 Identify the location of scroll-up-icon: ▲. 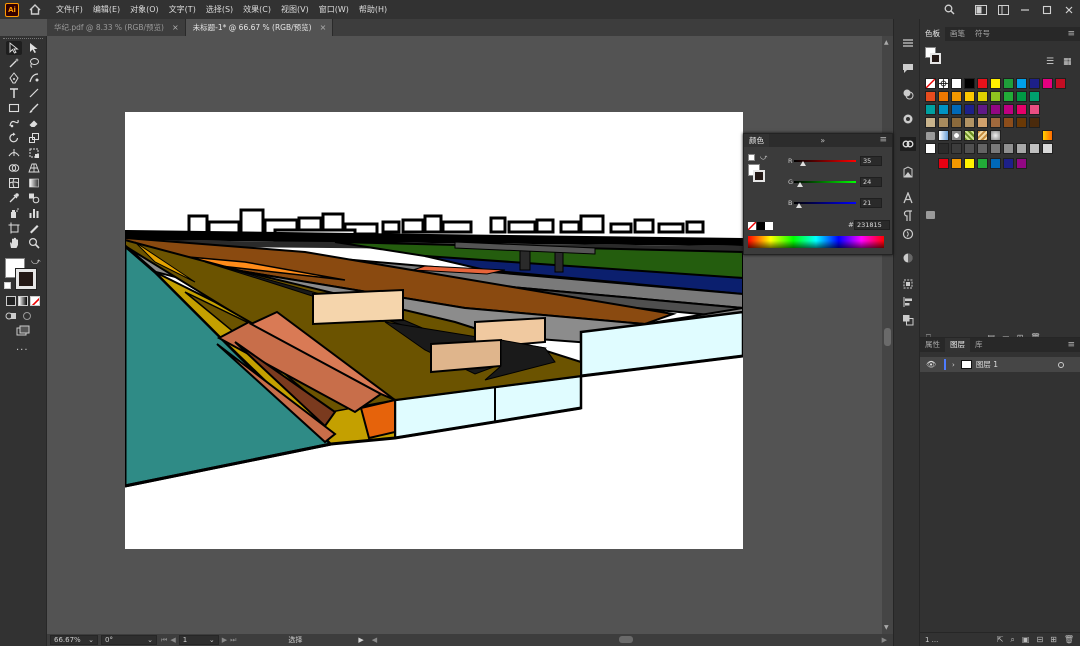
(886, 42).